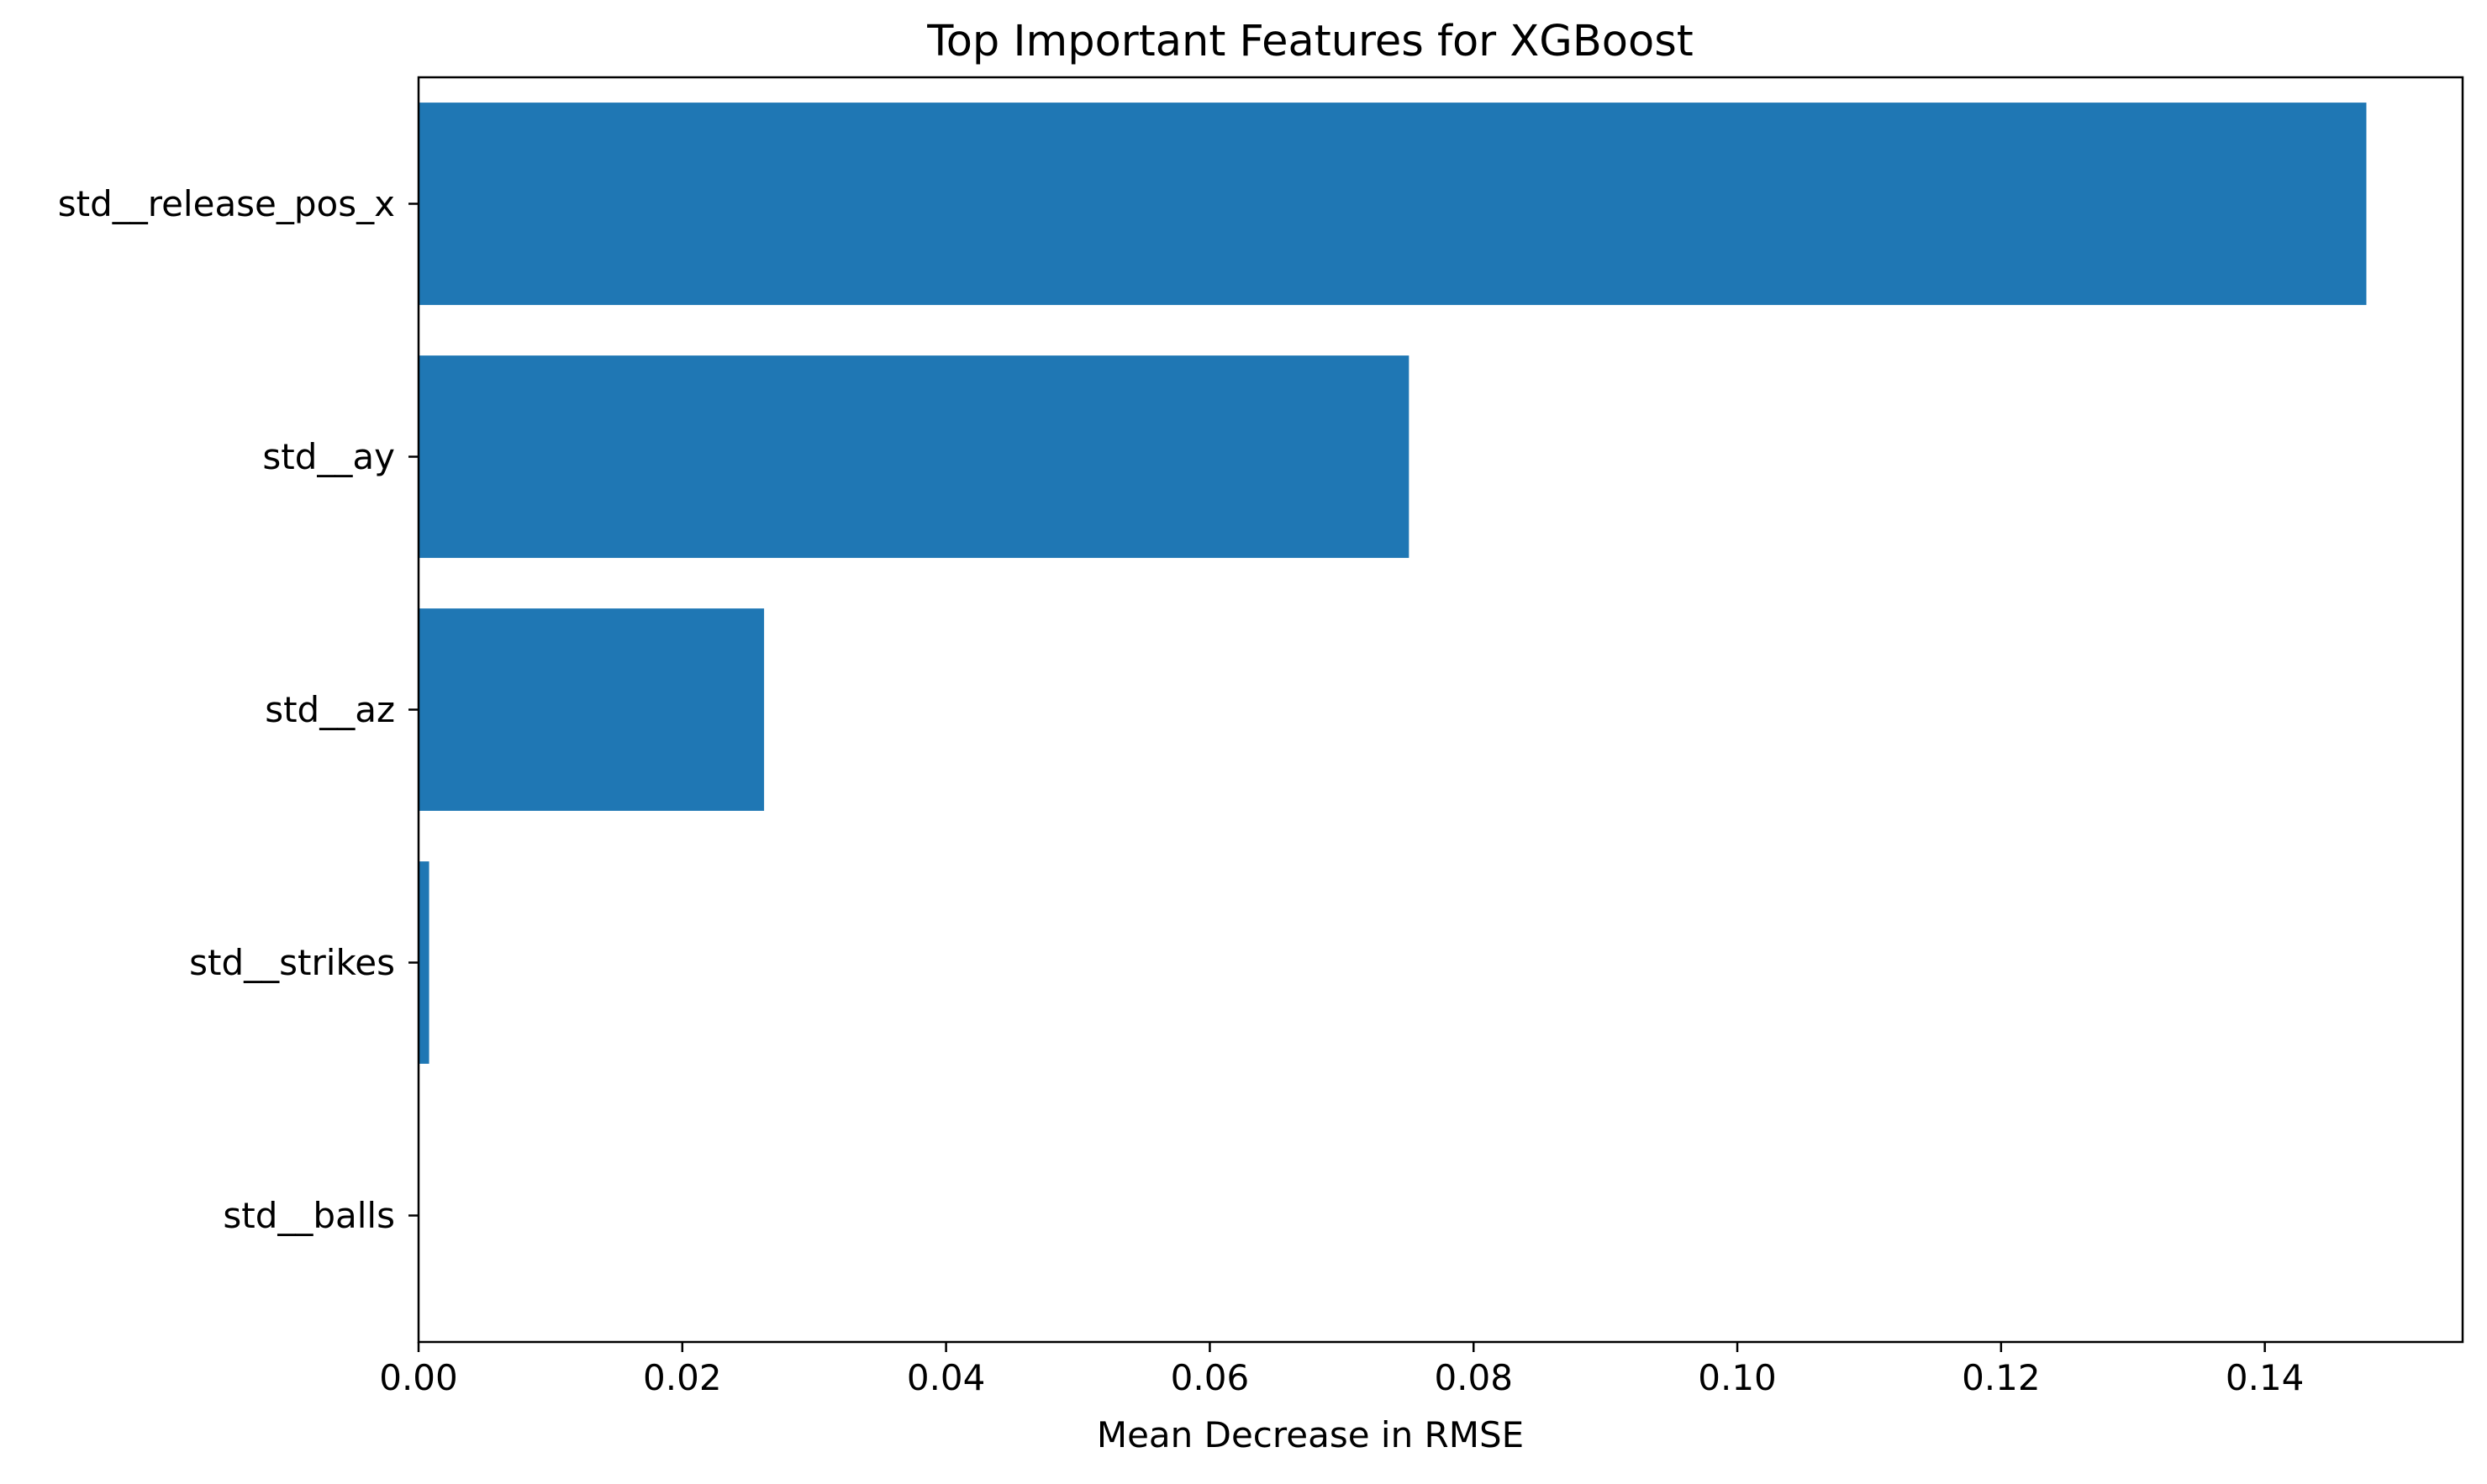 Image resolution: width=2487 pixels, height=1484 pixels. What do you see at coordinates (1737, 1377) in the screenshot?
I see `x-tick-label: 0.10` at bounding box center [1737, 1377].